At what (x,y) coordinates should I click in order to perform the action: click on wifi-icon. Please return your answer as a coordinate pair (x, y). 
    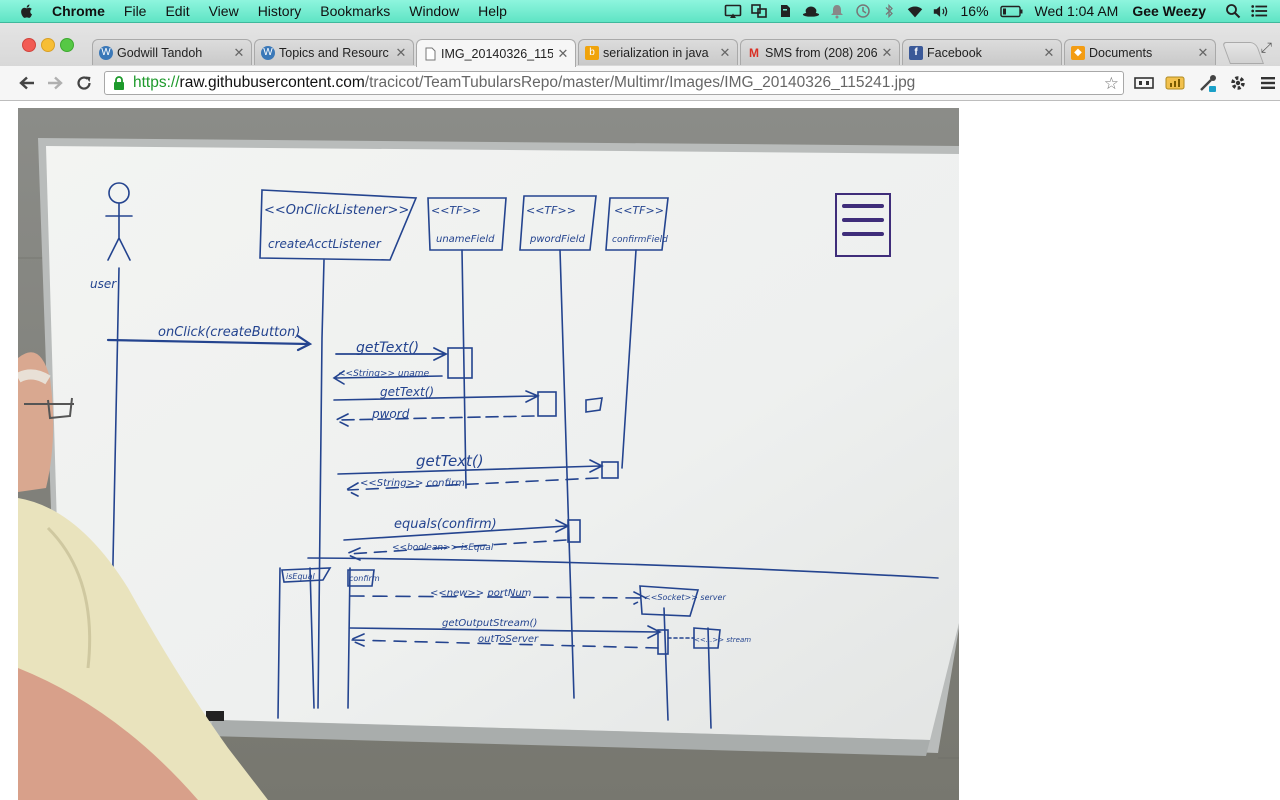
    Looking at the image, I should click on (915, 11).